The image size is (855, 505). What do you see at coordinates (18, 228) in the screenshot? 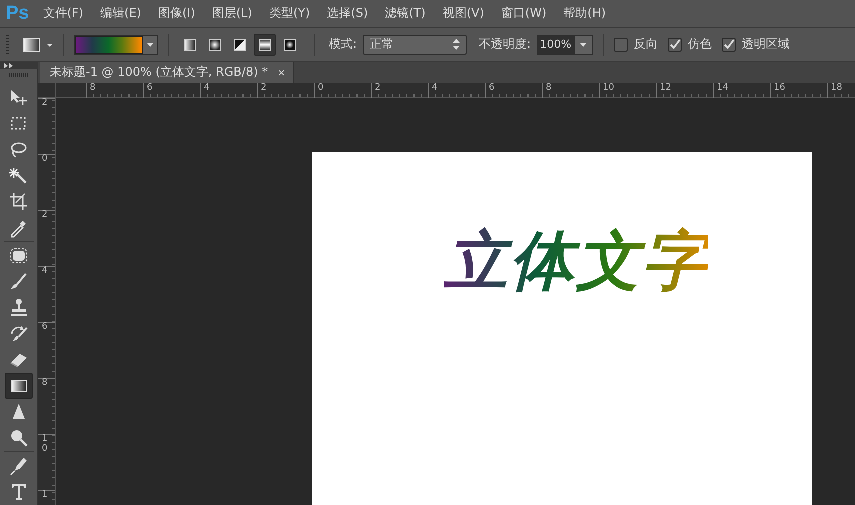
I see `eyedropper-icon` at bounding box center [18, 228].